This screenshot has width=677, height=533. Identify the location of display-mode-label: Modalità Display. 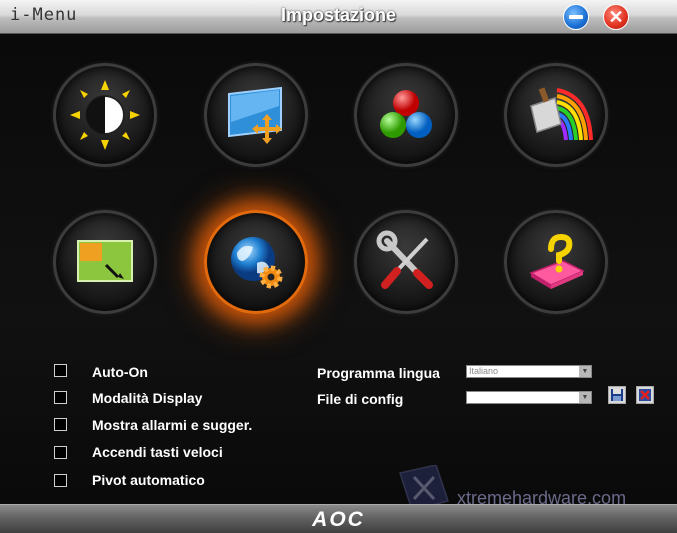
(147, 398).